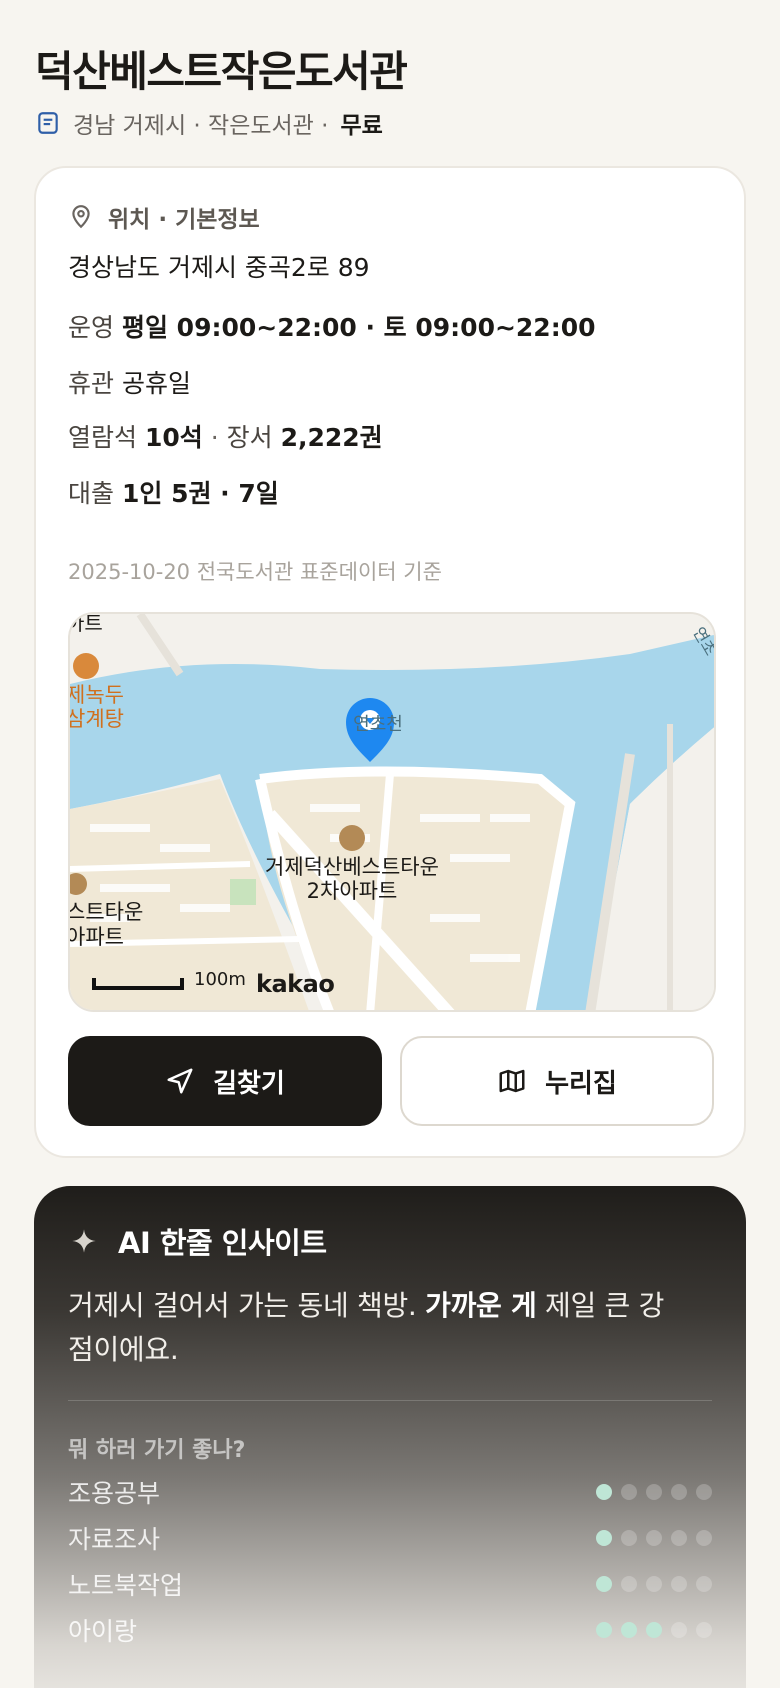  I want to click on activity-label: 자료조사, so click(114, 1539).